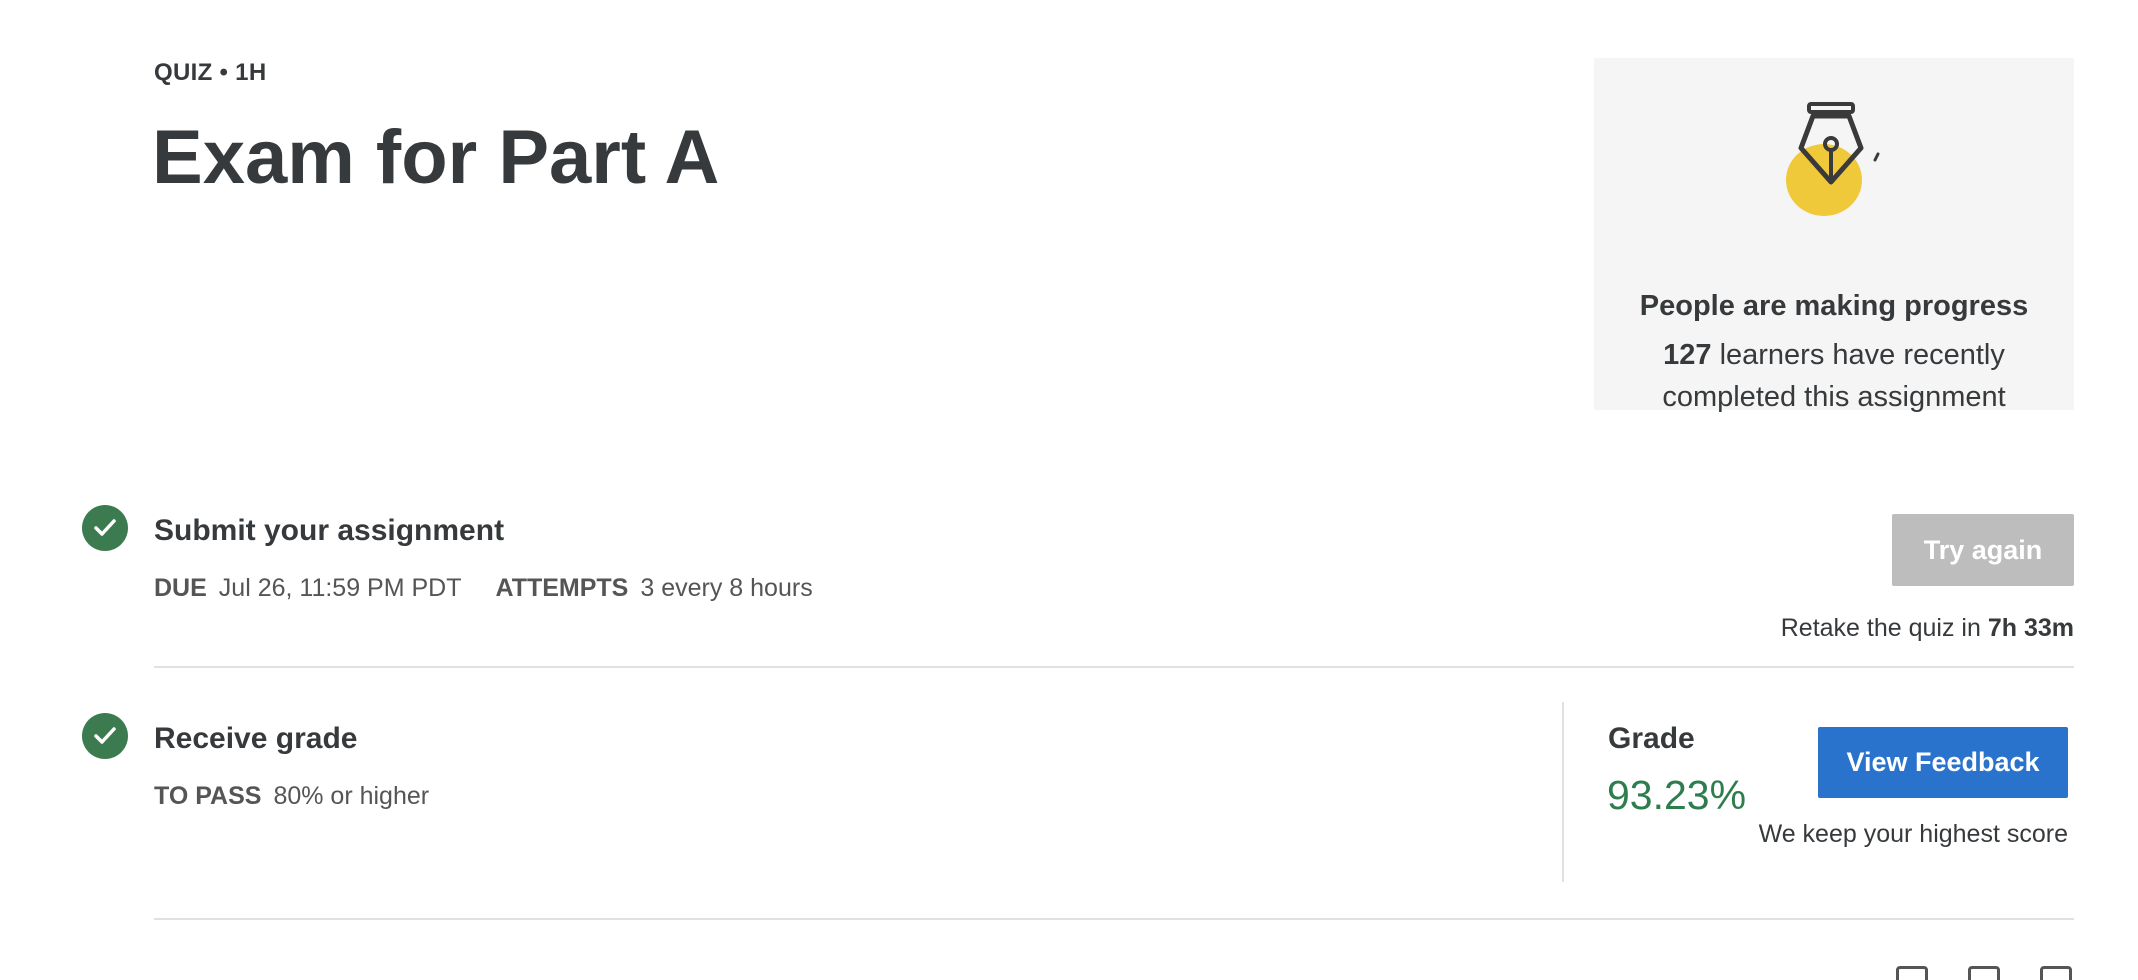 The width and height of the screenshot is (2138, 980). I want to click on grade-label: Grade, so click(1651, 738).